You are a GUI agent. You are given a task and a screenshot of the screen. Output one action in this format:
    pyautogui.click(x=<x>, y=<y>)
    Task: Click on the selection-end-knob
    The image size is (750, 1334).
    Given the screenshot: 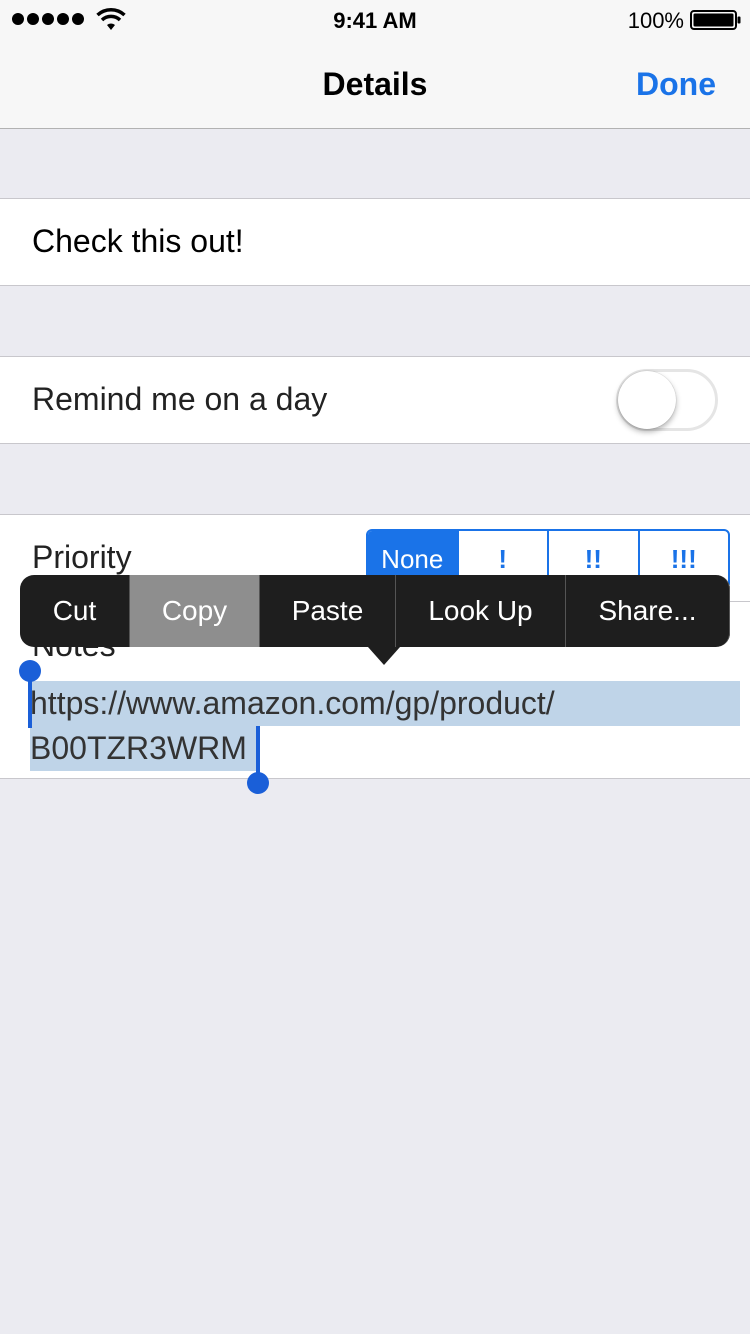 What is the action you would take?
    pyautogui.click(x=258, y=783)
    